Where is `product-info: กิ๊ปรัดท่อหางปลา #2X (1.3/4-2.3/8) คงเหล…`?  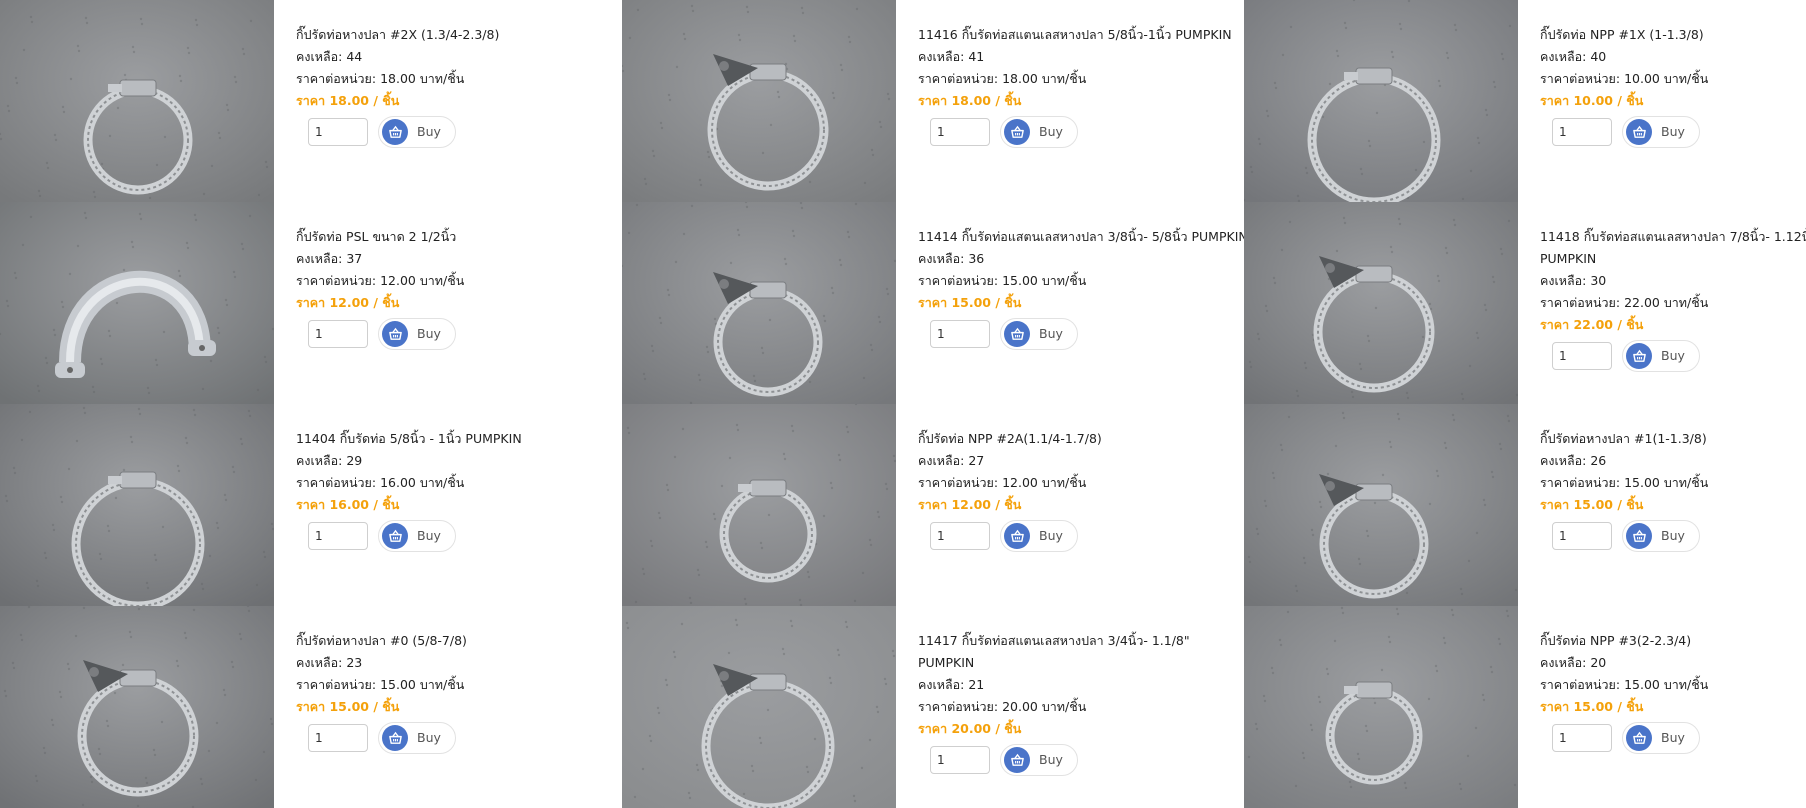 product-info: กิ๊ปรัดท่อหางปลา #2X (1.3/4-2.3/8) คงเหล… is located at coordinates (461, 86).